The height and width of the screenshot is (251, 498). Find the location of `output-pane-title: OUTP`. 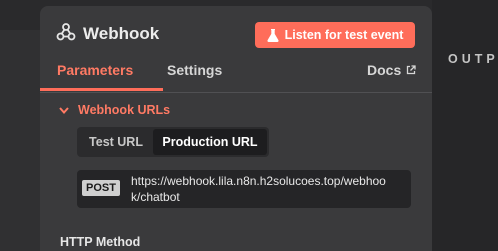

output-pane-title: OUTP is located at coordinates (473, 59).